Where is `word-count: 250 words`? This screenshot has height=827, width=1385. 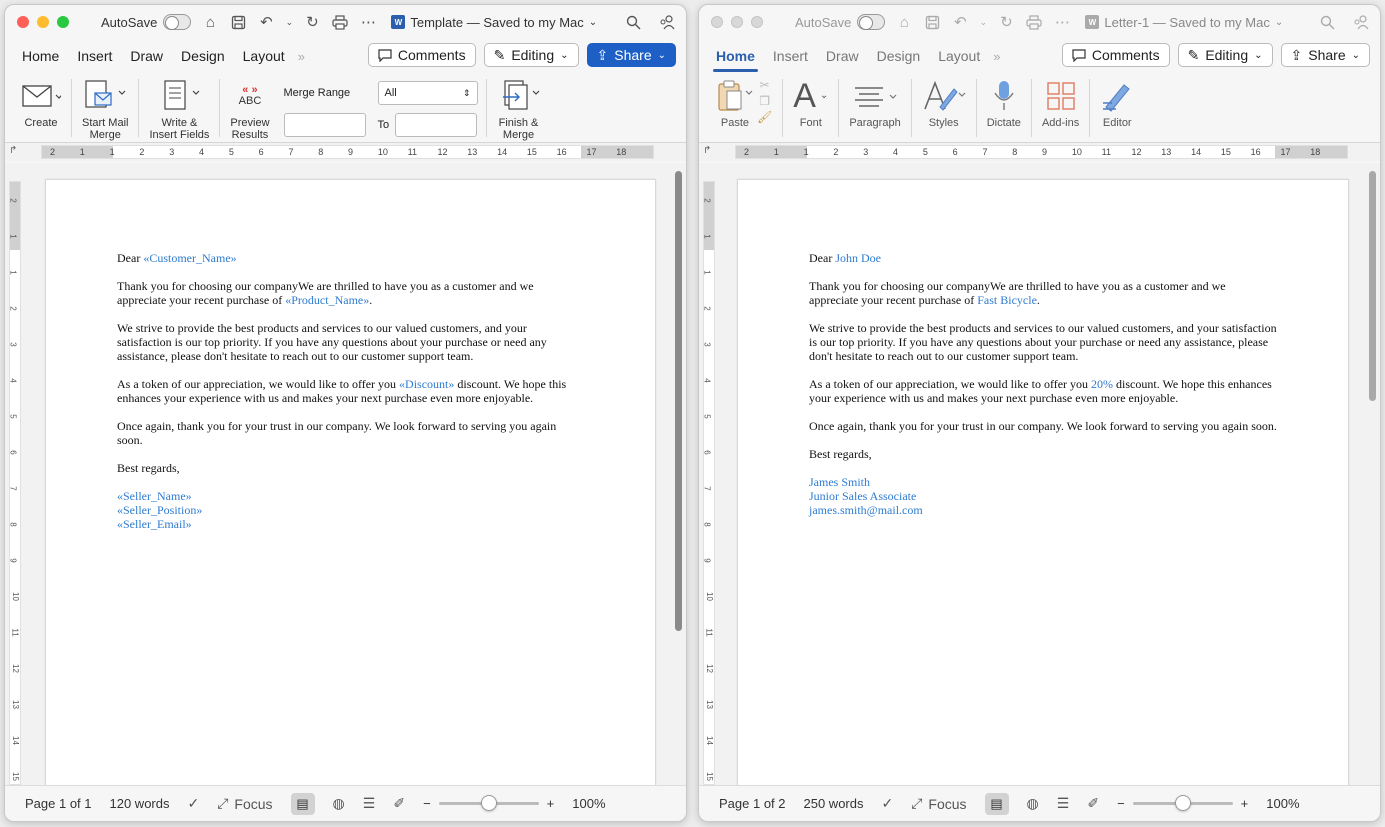
word-count: 250 words is located at coordinates (834, 803).